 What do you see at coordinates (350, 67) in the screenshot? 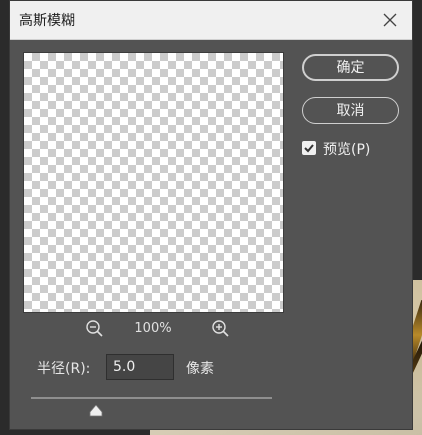
I see `ok-button: 确定` at bounding box center [350, 67].